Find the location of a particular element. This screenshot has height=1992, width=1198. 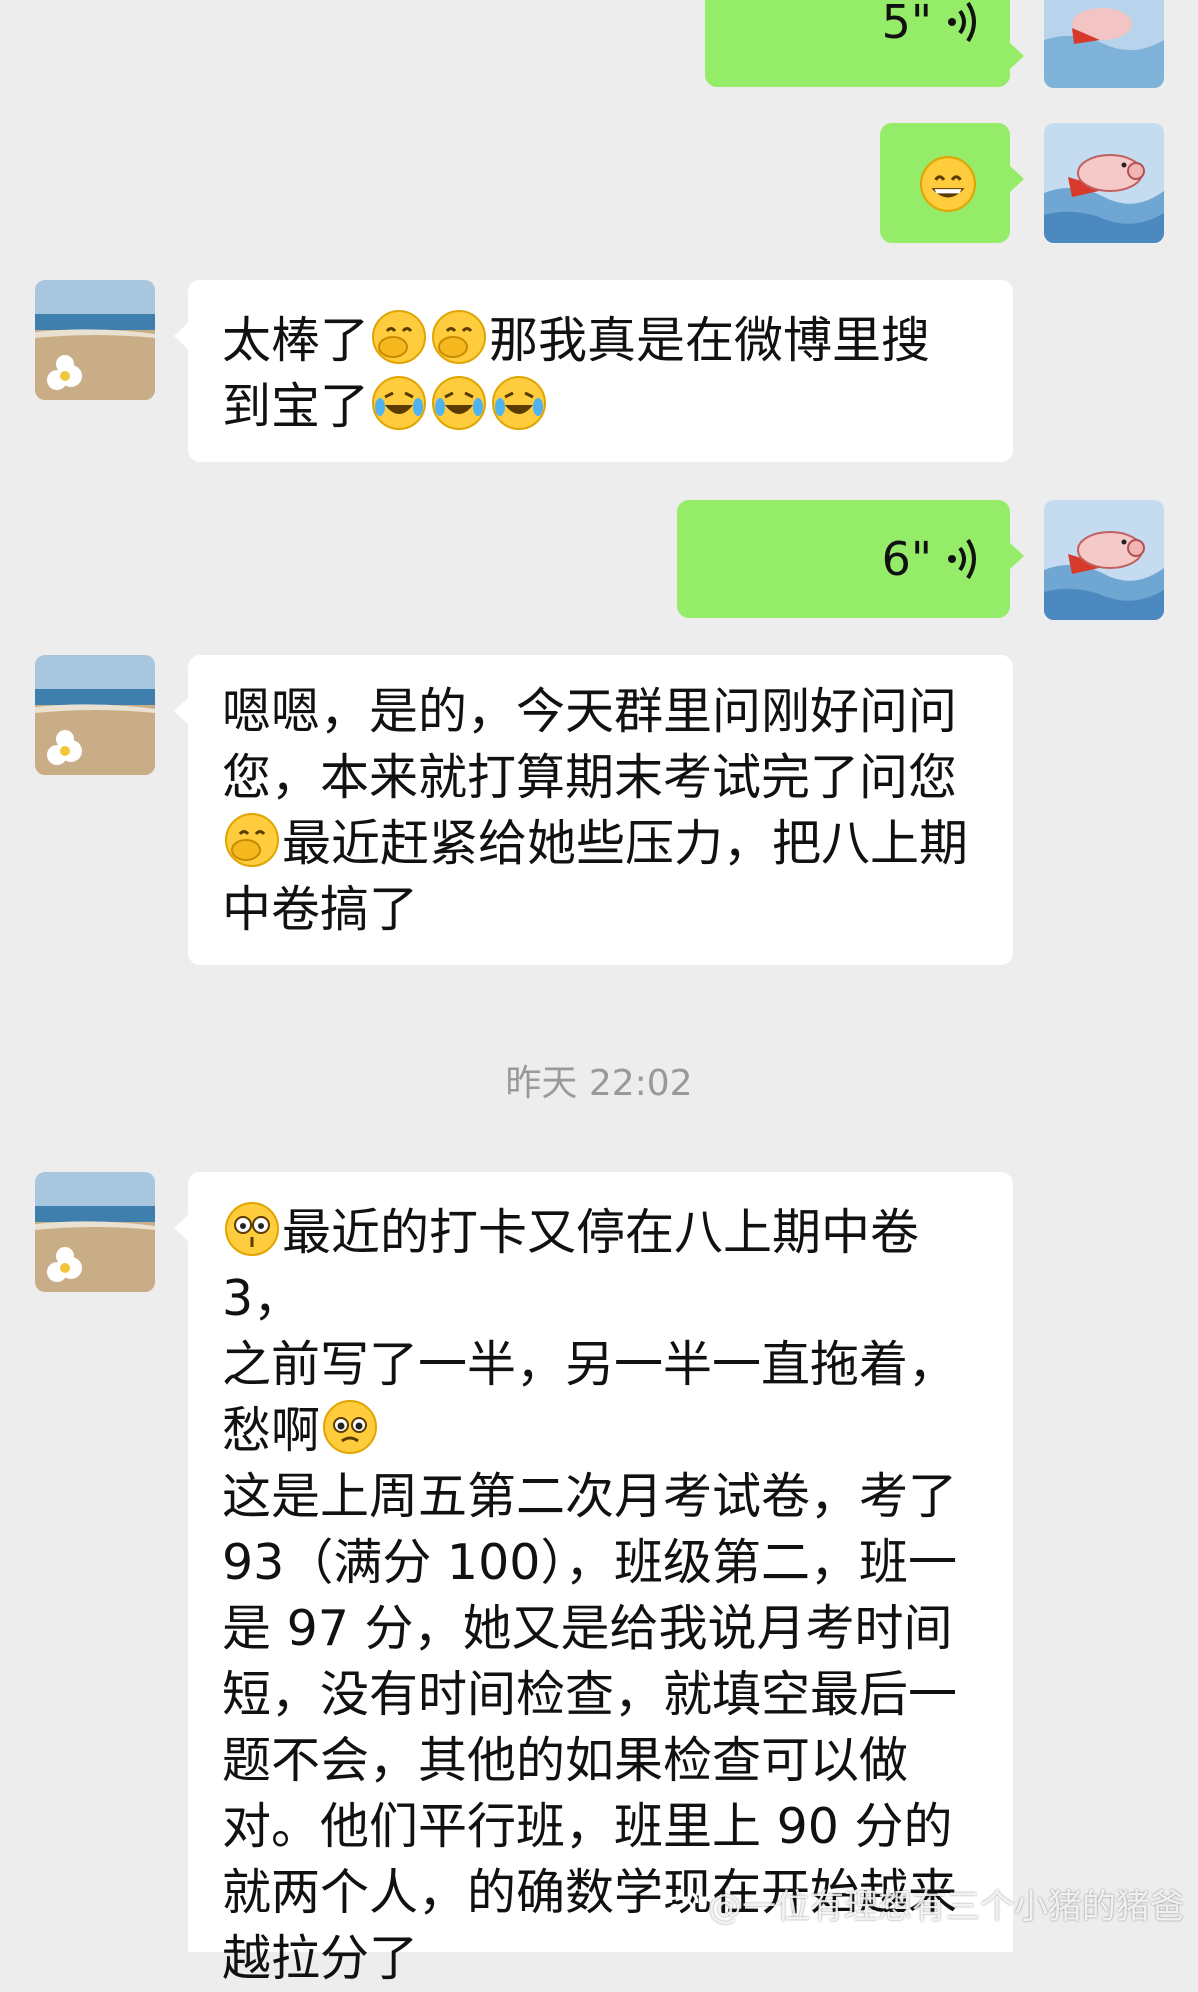

voice-message: 6" is located at coordinates (931, 559).